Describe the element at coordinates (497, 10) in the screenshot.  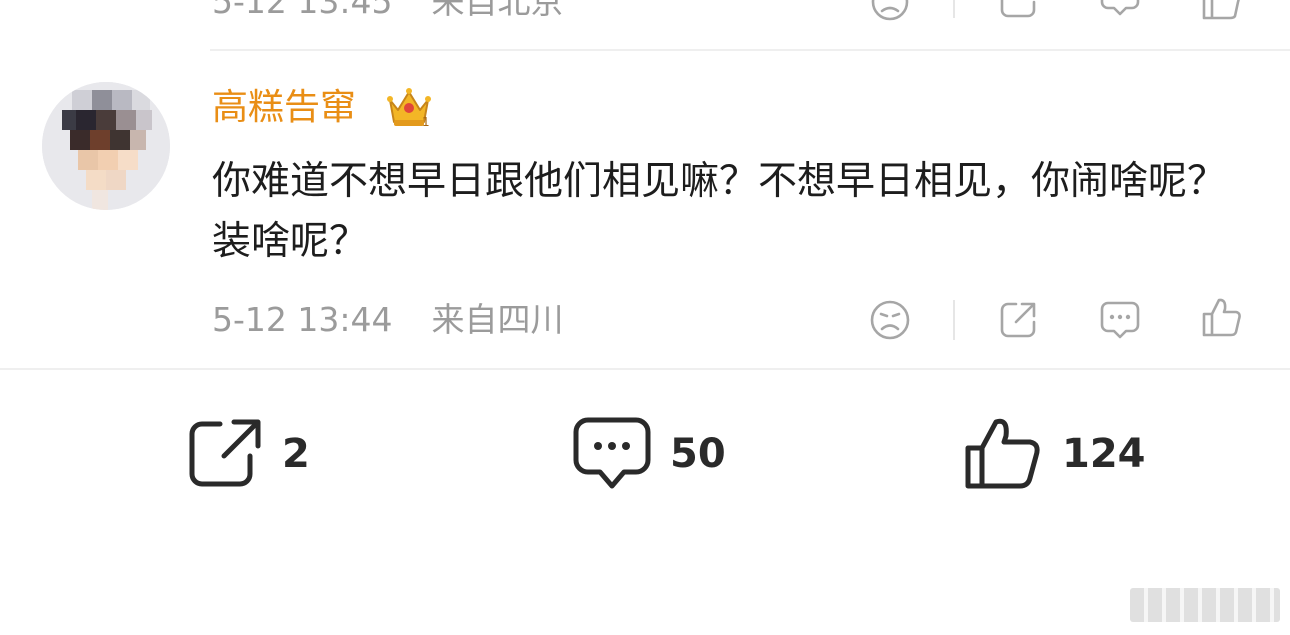
I see `previous-comment-location: 来自北京` at that location.